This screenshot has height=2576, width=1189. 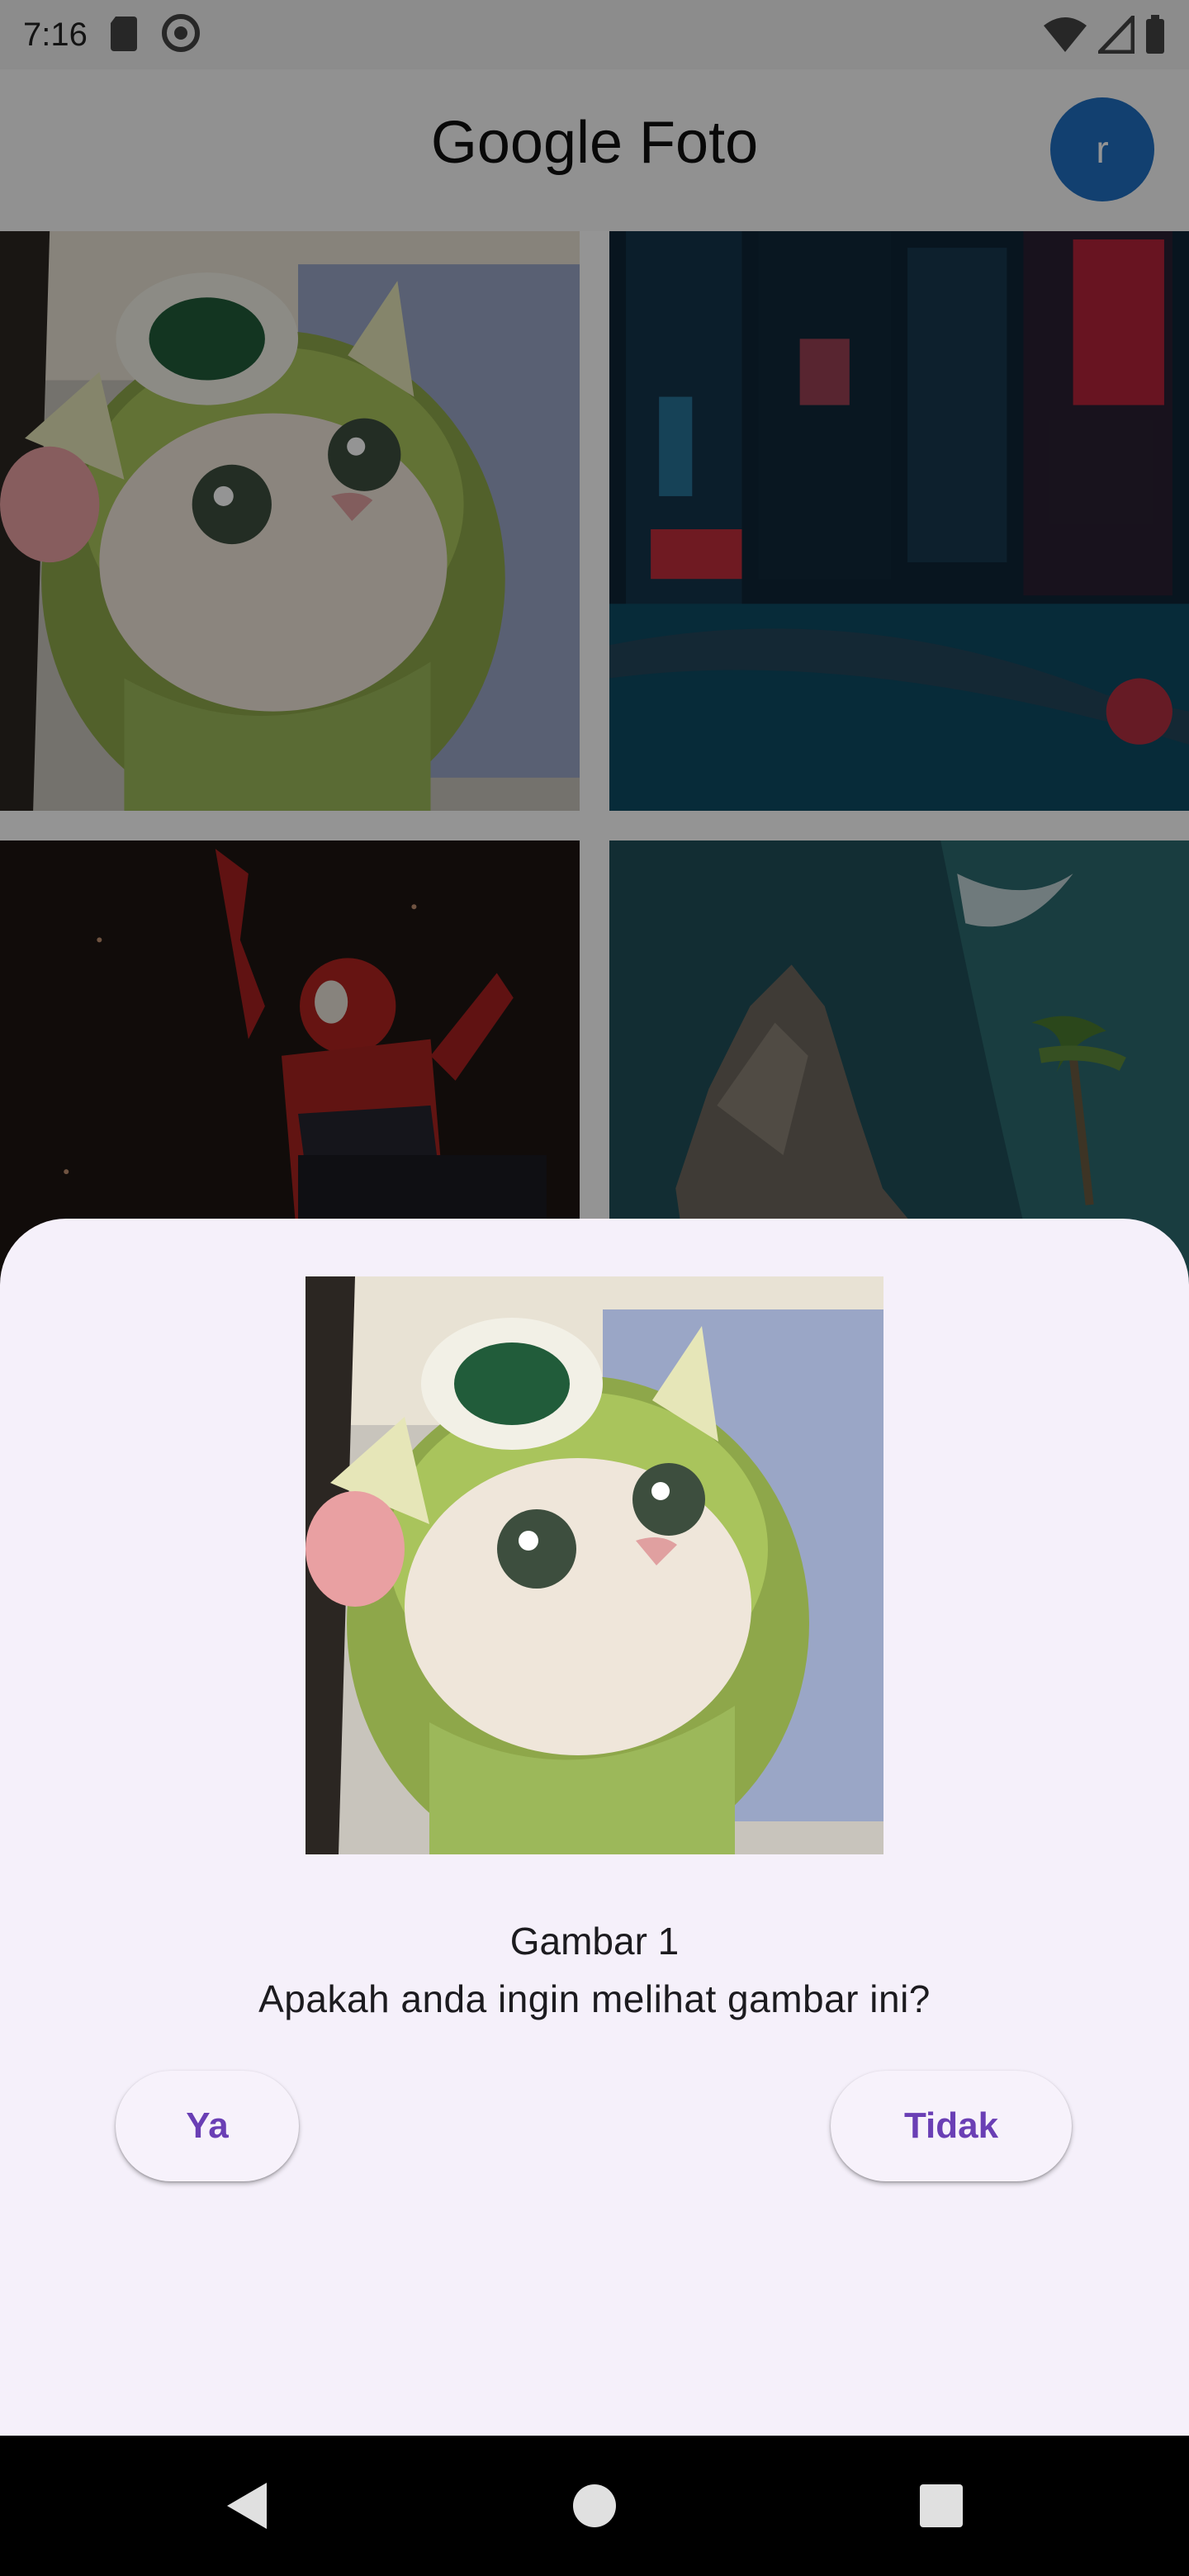 What do you see at coordinates (207, 2126) in the screenshot?
I see `yes-button: Ya` at bounding box center [207, 2126].